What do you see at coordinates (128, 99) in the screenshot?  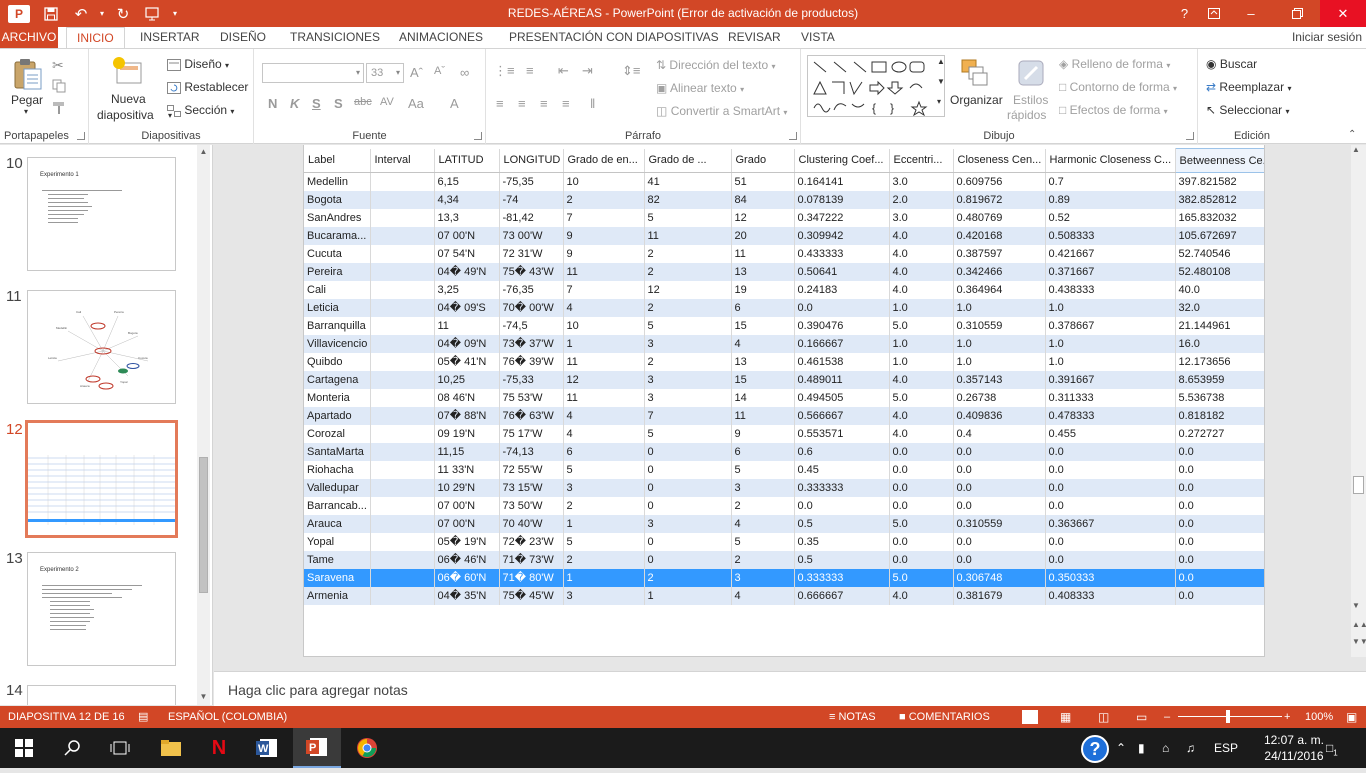 I see `new-slide-label: Nueva` at bounding box center [128, 99].